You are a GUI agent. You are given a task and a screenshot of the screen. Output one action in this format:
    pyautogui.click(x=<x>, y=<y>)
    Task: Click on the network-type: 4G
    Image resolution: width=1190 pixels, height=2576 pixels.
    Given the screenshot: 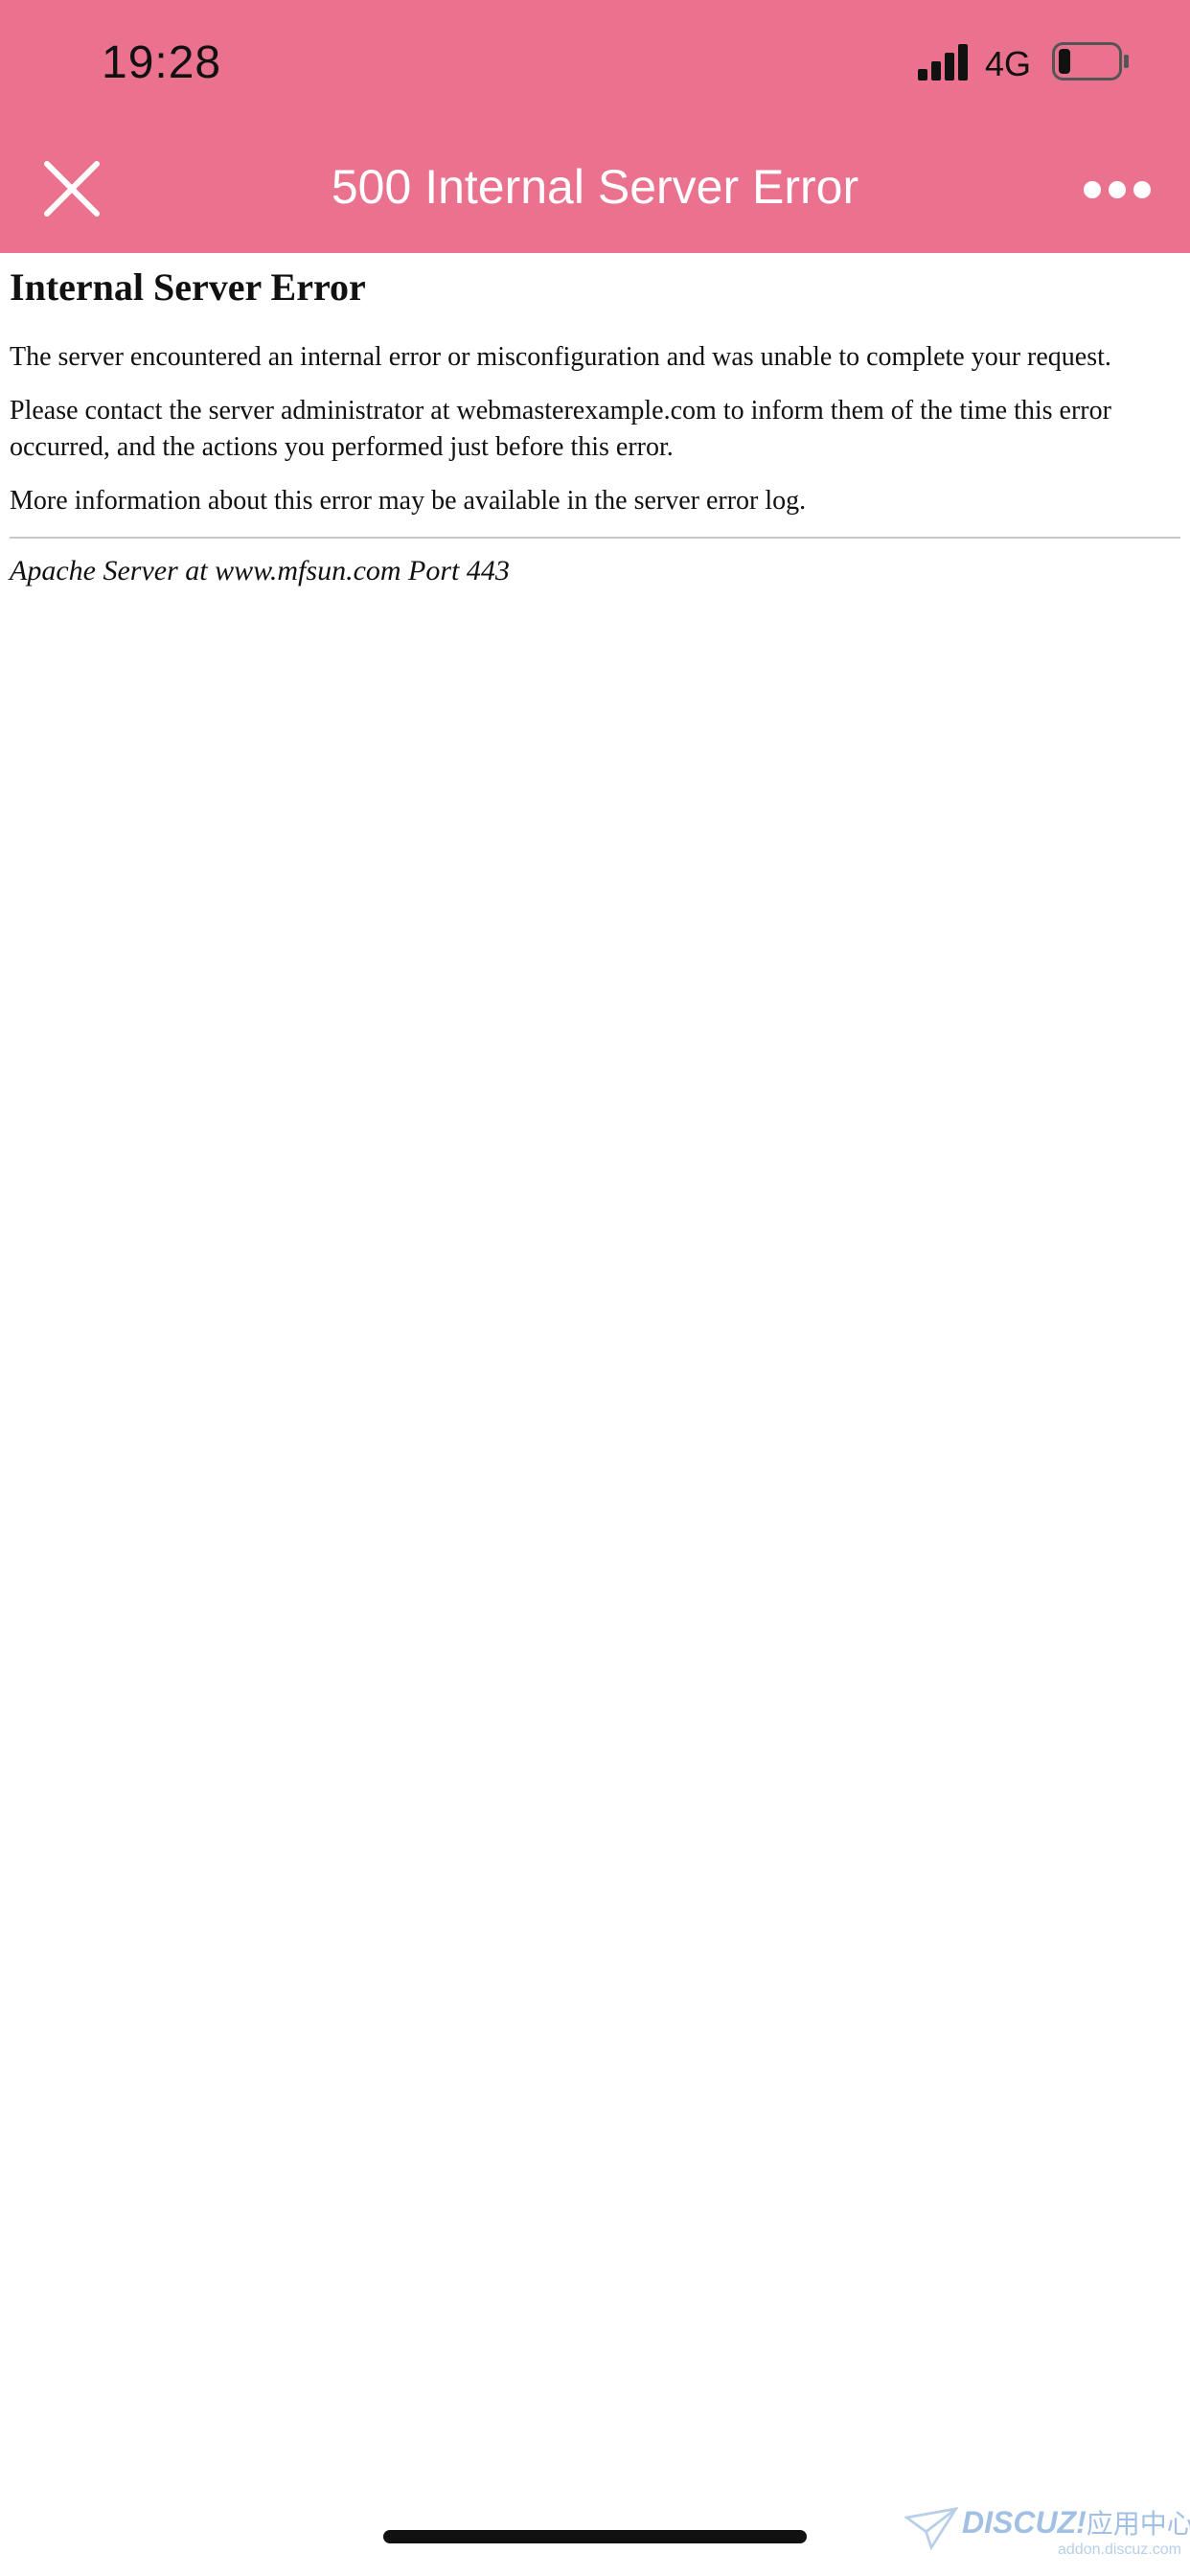 What is the action you would take?
    pyautogui.click(x=1009, y=63)
    